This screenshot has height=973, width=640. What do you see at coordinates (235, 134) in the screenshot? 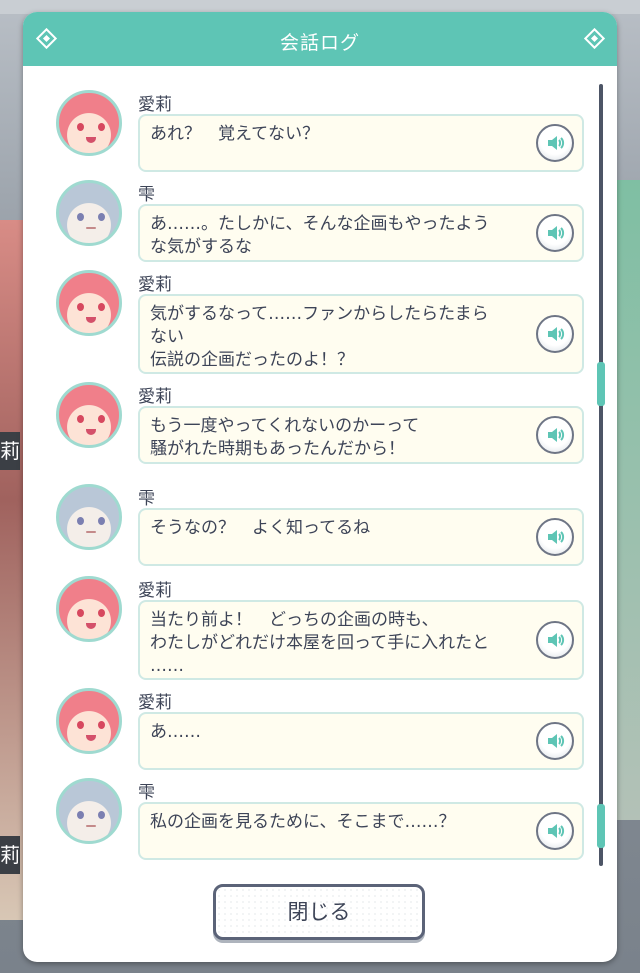
I see `message-text: あれ？ 覚えてない？` at bounding box center [235, 134].